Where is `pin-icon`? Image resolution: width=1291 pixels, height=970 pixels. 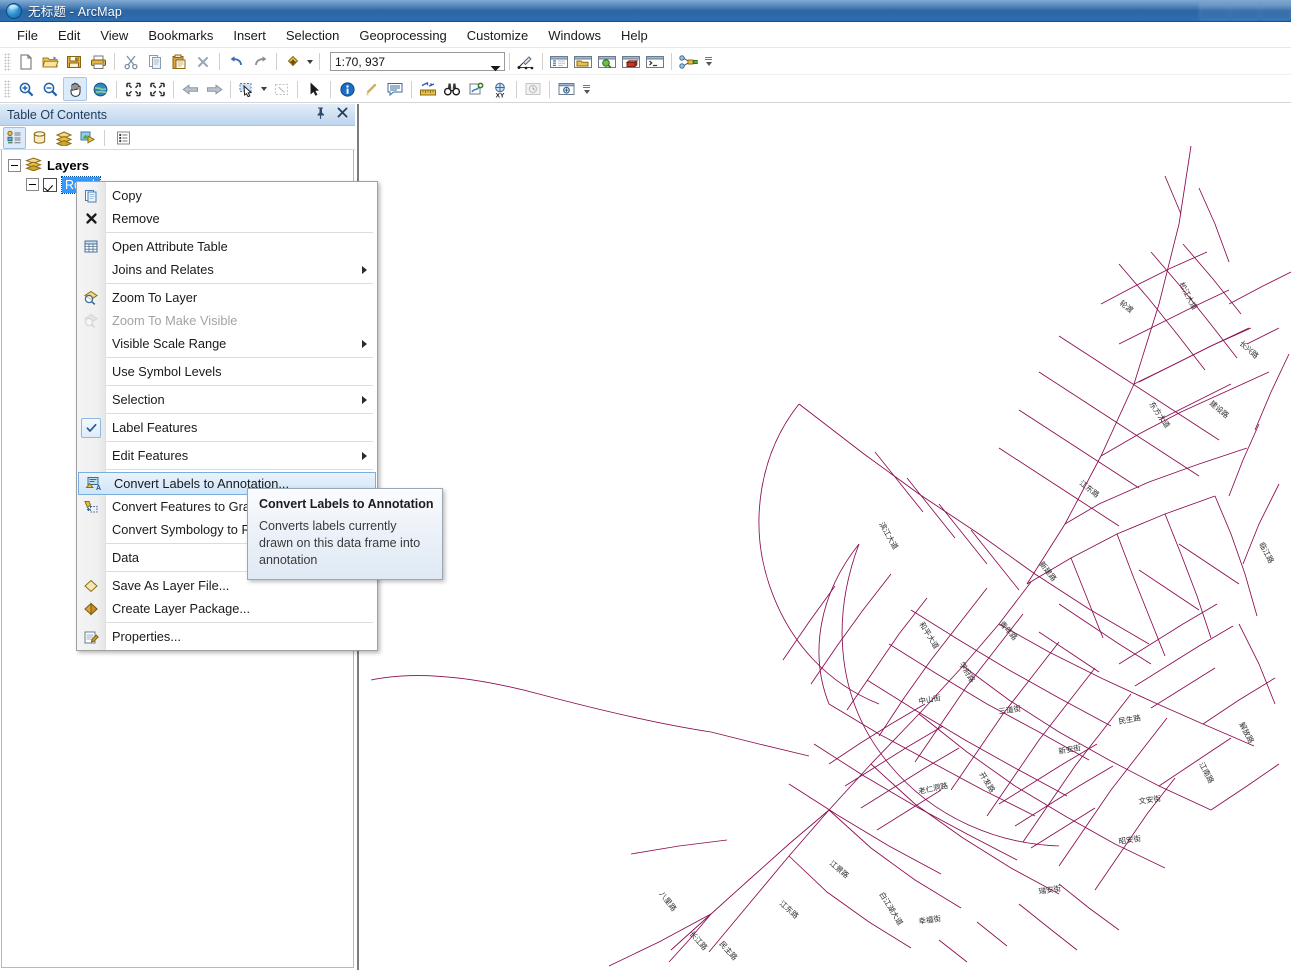 pin-icon is located at coordinates (320, 113).